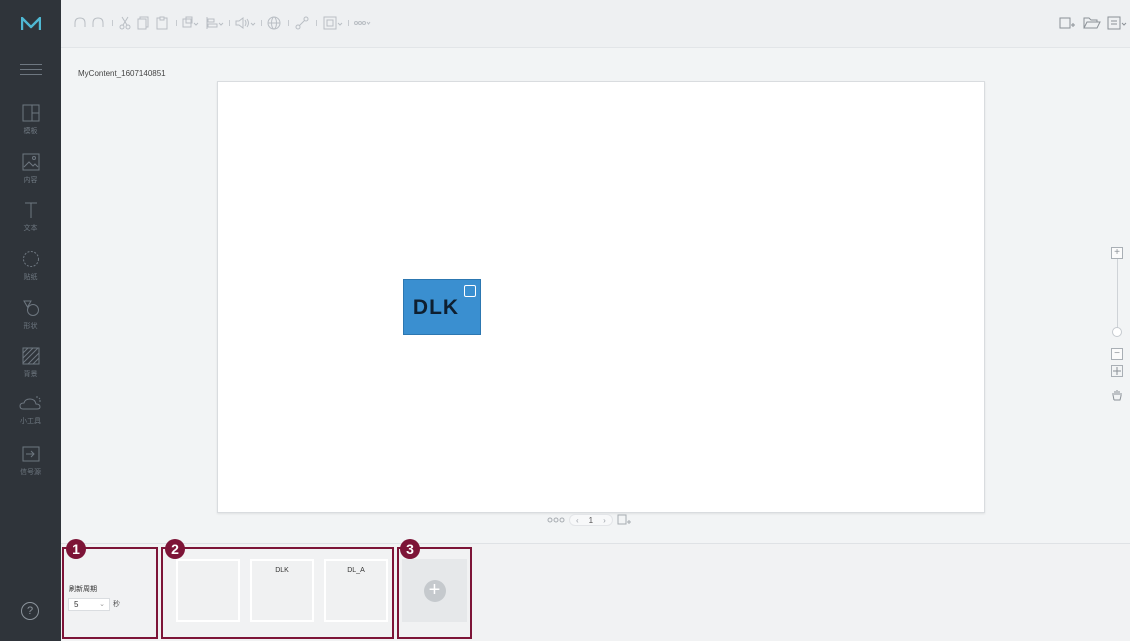 The height and width of the screenshot is (641, 1130). I want to click on sticker-icon, so click(30, 259).